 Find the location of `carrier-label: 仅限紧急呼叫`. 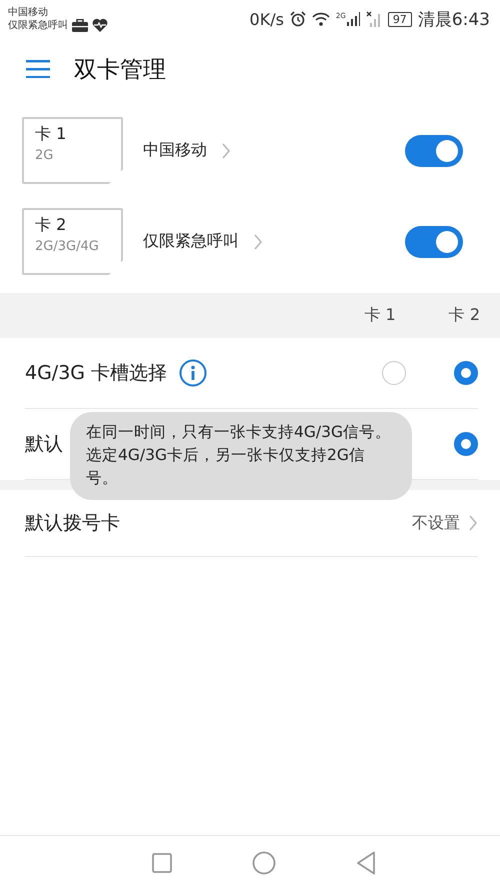

carrier-label: 仅限紧急呼叫 is located at coordinates (38, 25).